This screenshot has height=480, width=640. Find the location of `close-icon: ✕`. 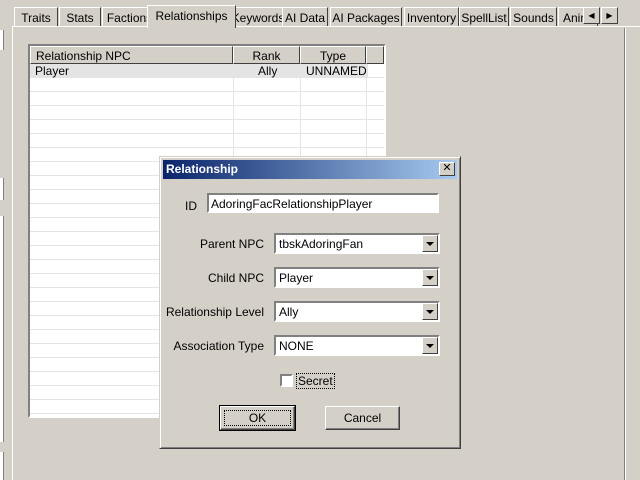

close-icon: ✕ is located at coordinates (447, 168).